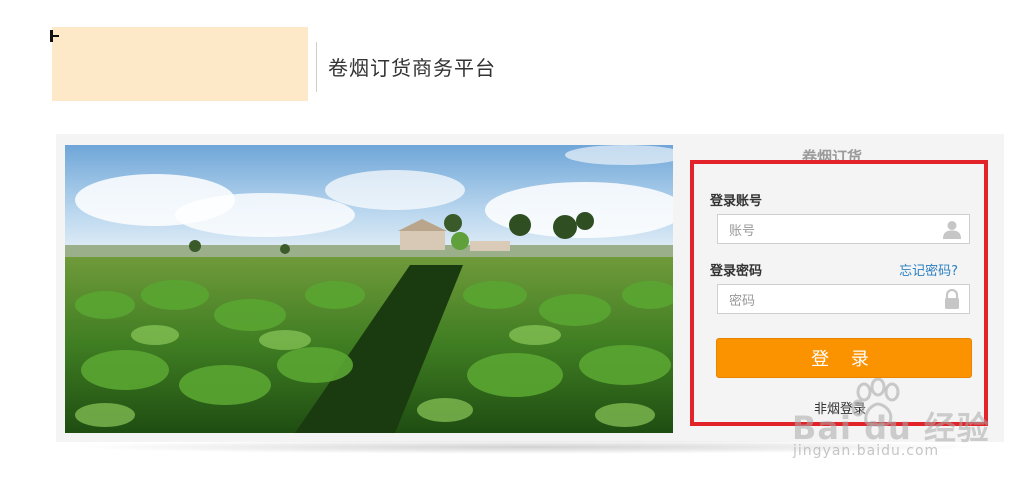  What do you see at coordinates (736, 271) in the screenshot?
I see `password-label: 登录密码` at bounding box center [736, 271].